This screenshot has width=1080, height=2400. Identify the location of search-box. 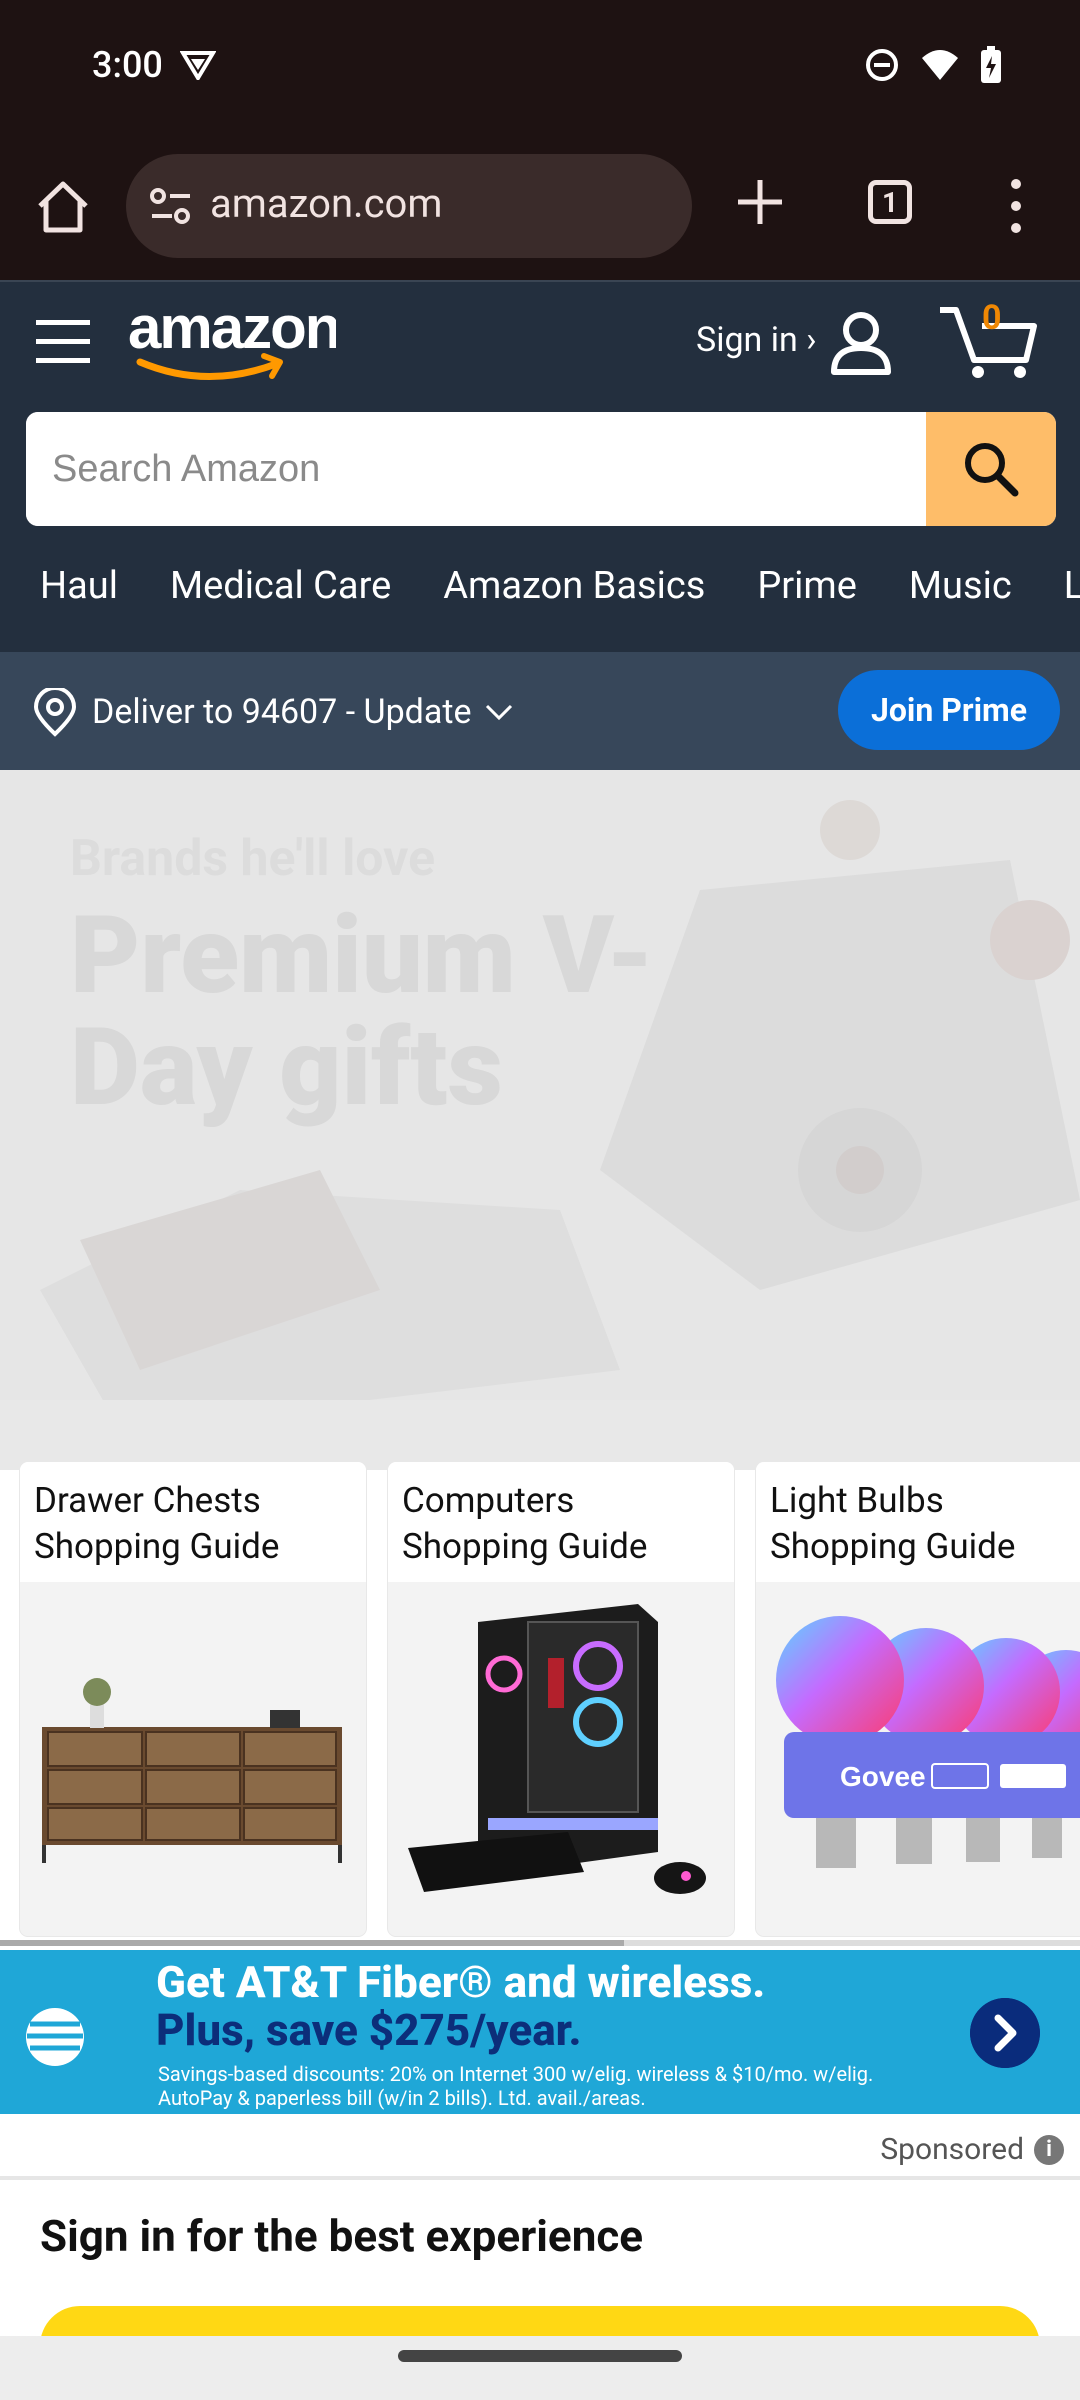
(541, 469).